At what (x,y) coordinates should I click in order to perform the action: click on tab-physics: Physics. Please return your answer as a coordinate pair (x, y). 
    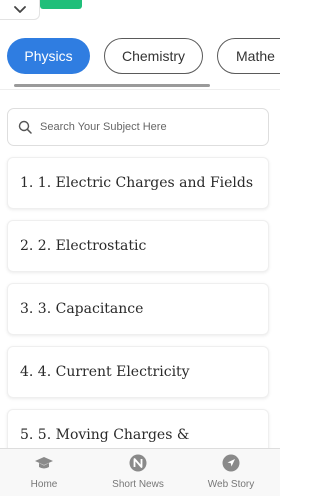
    Looking at the image, I should click on (48, 56).